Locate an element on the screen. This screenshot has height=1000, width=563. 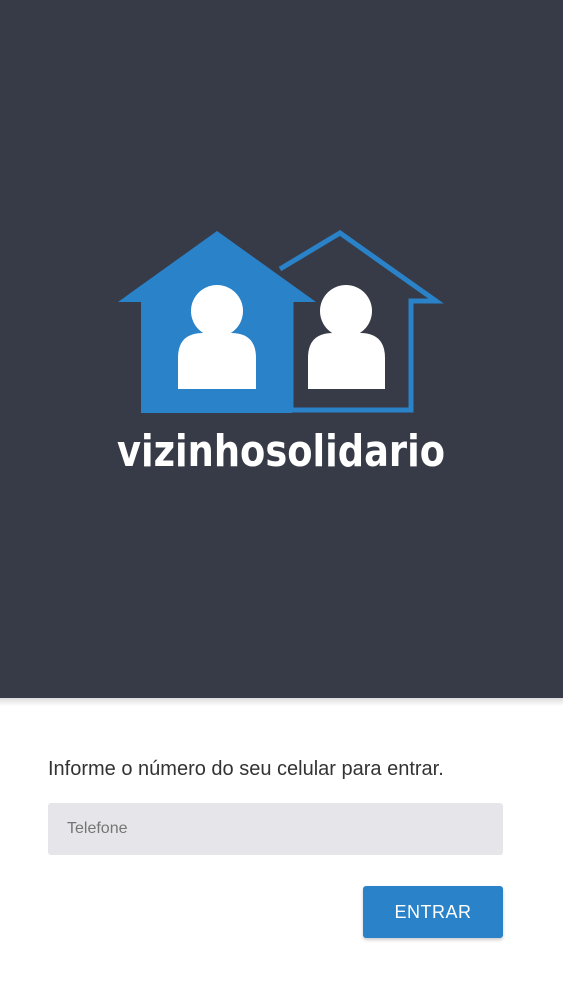
app-logo: vizinhosolidario is located at coordinates (281, 353).